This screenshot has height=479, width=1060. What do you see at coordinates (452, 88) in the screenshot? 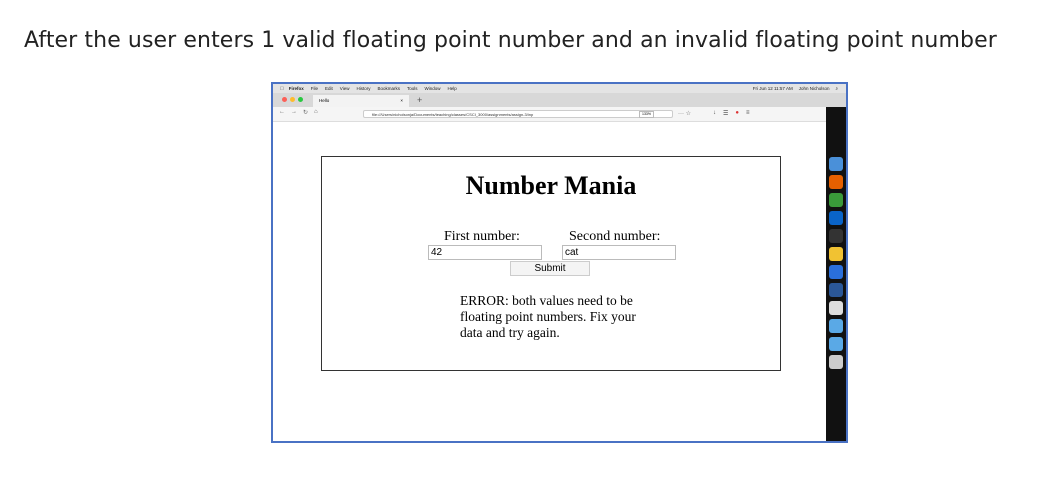
I see `menu-help: Help` at bounding box center [452, 88].